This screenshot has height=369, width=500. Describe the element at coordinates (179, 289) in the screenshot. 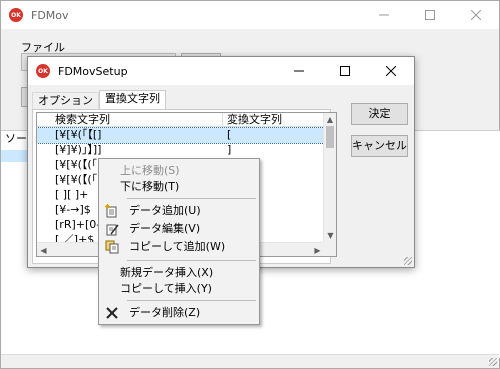

I see `menu-item-copy-insert: コピーして挿入(Y)` at that location.